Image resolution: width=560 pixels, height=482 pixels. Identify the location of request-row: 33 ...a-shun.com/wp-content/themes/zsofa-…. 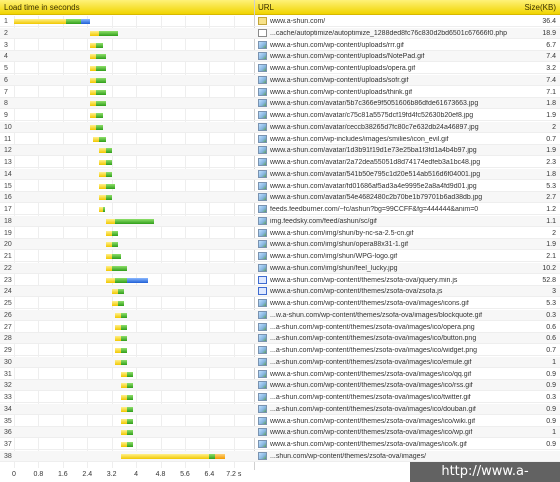
(280, 397).